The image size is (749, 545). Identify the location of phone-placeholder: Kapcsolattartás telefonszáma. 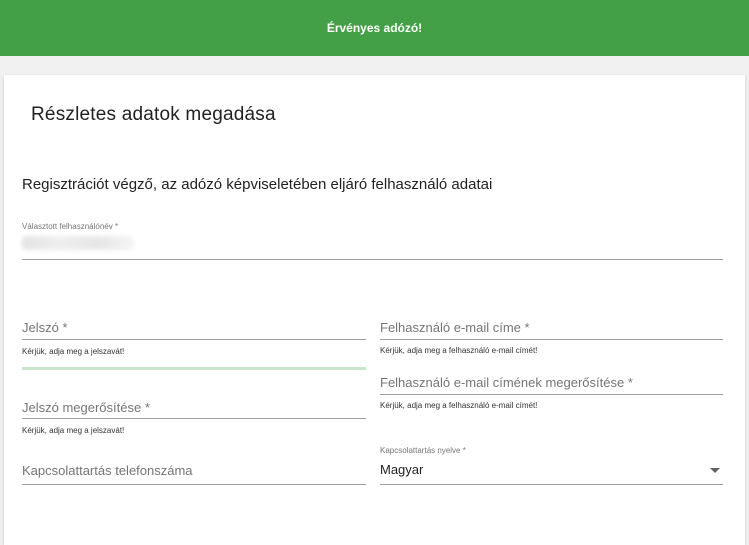
(107, 470).